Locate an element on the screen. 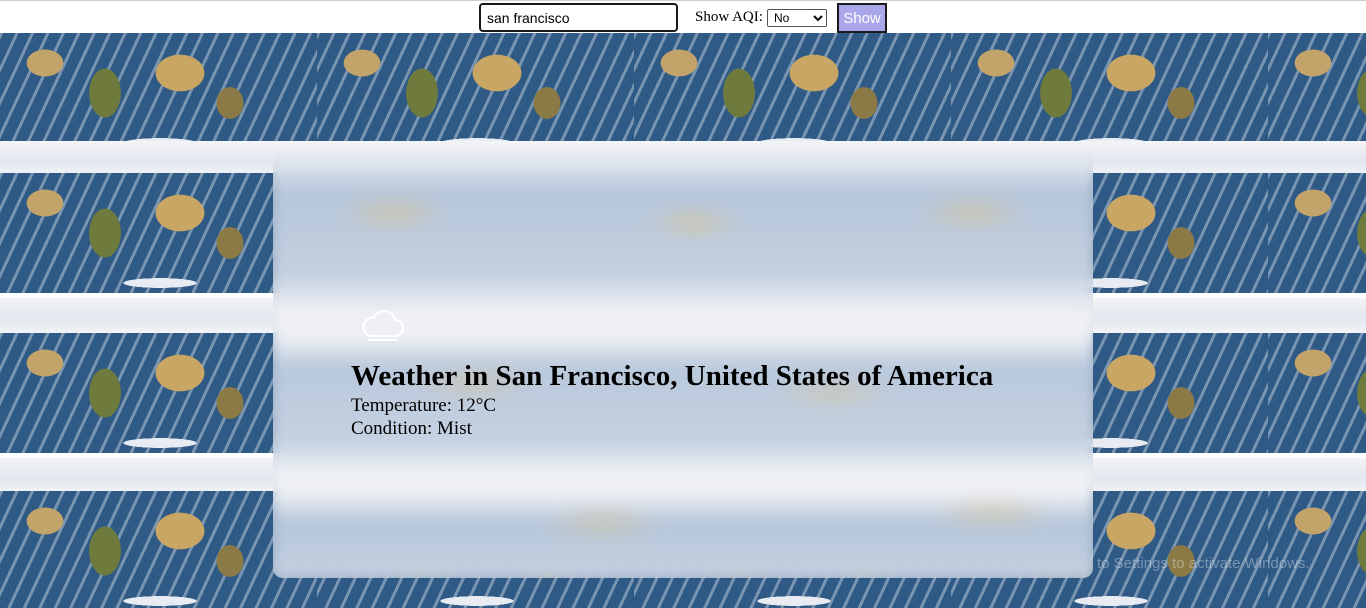 The image size is (1366, 608). aqi-label: Show AQI: is located at coordinates (729, 17).